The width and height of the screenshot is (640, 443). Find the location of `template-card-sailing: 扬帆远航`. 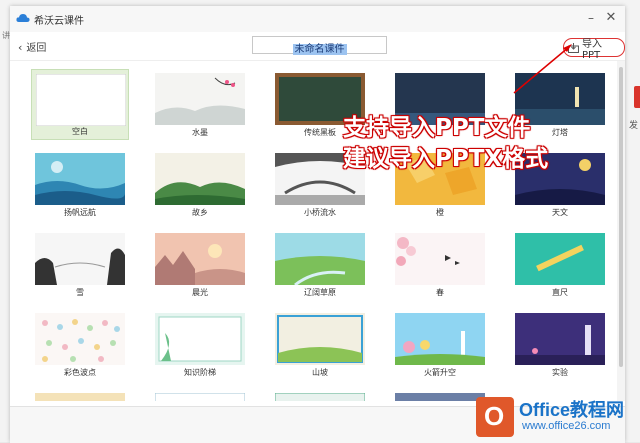

template-card-sailing: 扬帆远航 is located at coordinates (80, 184).